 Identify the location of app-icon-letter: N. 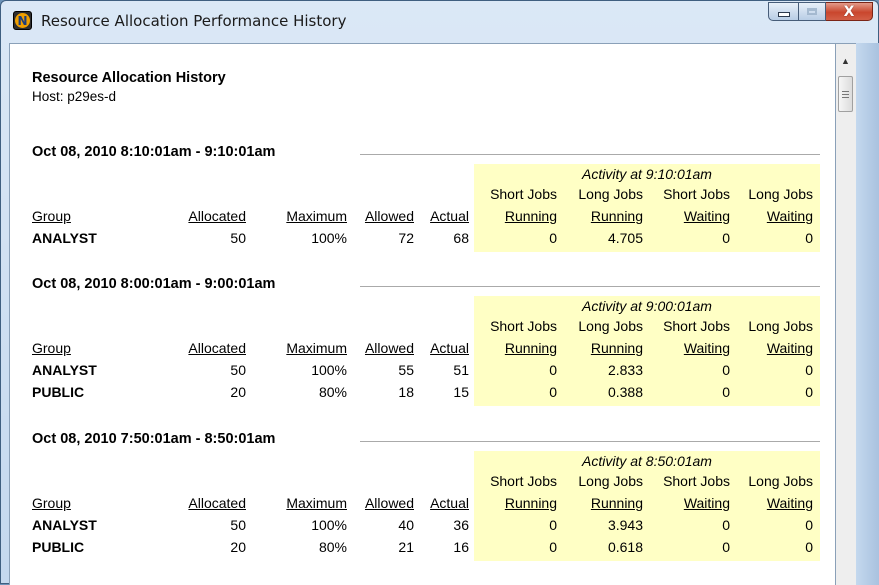
(22, 20).